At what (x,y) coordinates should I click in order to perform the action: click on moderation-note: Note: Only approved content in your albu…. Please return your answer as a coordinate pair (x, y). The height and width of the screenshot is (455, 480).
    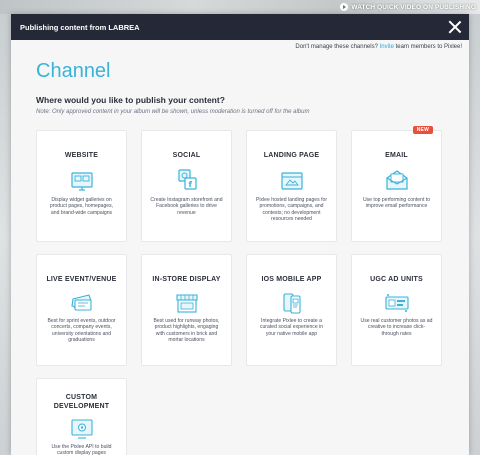
    Looking at the image, I should click on (173, 112).